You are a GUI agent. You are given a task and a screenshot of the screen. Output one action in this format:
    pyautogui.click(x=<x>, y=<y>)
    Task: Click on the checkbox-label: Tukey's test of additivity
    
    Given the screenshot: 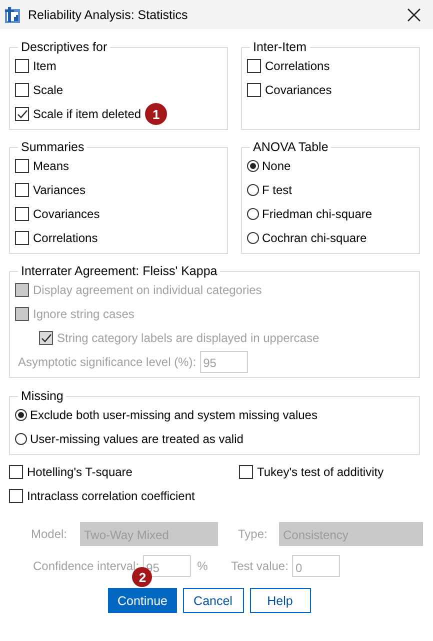 What is the action you would take?
    pyautogui.click(x=320, y=472)
    